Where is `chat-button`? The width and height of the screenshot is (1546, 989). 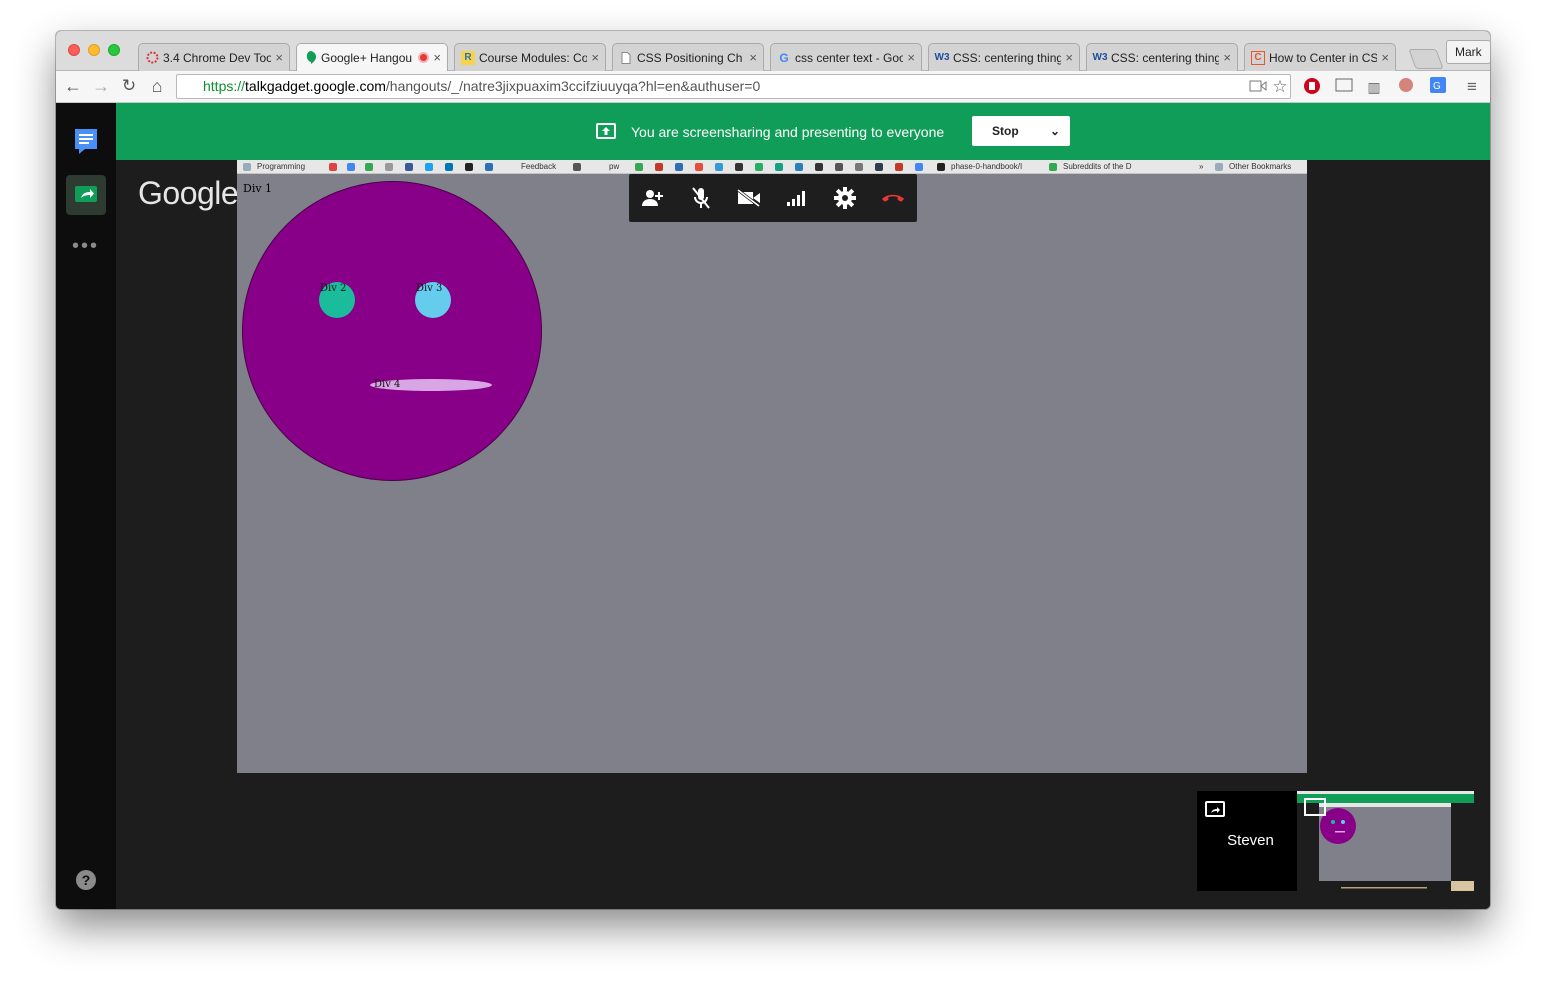 chat-button is located at coordinates (86, 141).